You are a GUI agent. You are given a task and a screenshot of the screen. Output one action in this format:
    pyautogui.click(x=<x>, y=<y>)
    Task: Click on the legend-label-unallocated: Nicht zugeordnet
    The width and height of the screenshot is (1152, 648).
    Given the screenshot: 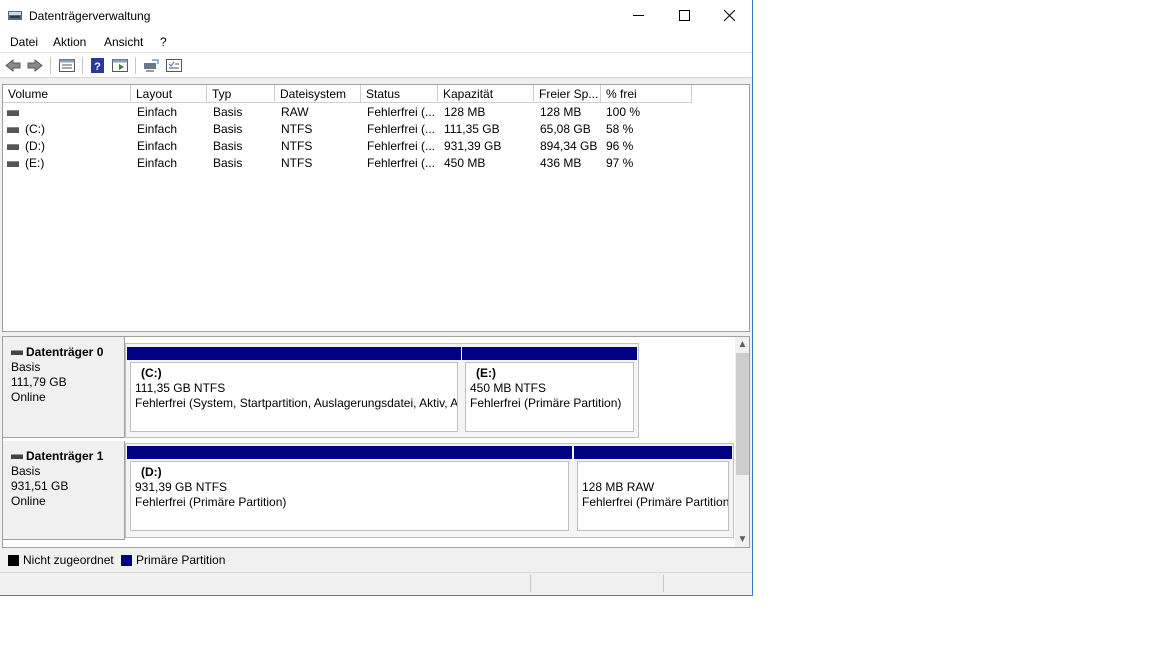 What is the action you would take?
    pyautogui.click(x=68, y=560)
    